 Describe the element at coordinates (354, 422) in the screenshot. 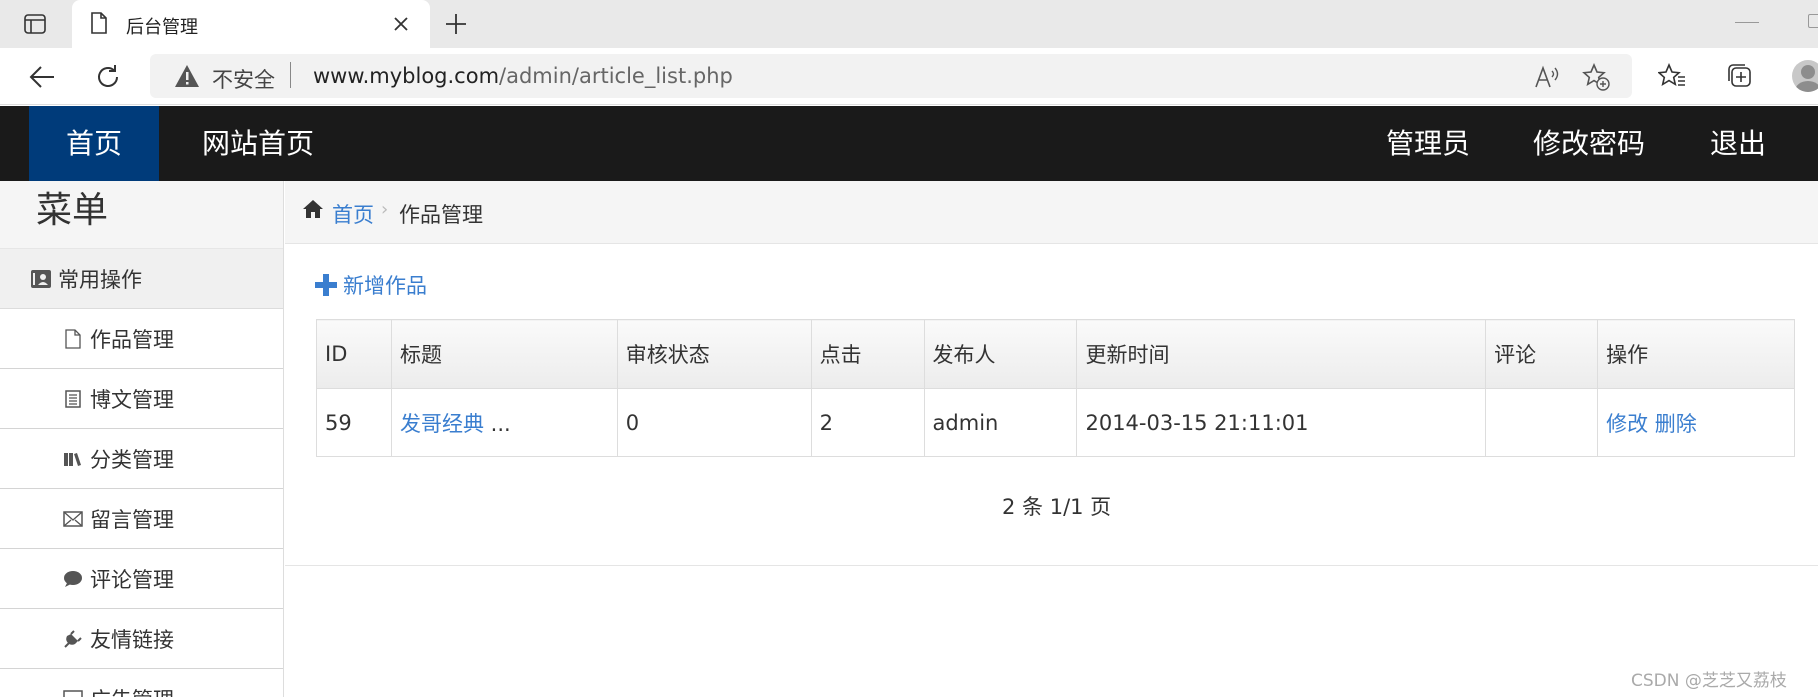

I see `cell-id: 59` at that location.